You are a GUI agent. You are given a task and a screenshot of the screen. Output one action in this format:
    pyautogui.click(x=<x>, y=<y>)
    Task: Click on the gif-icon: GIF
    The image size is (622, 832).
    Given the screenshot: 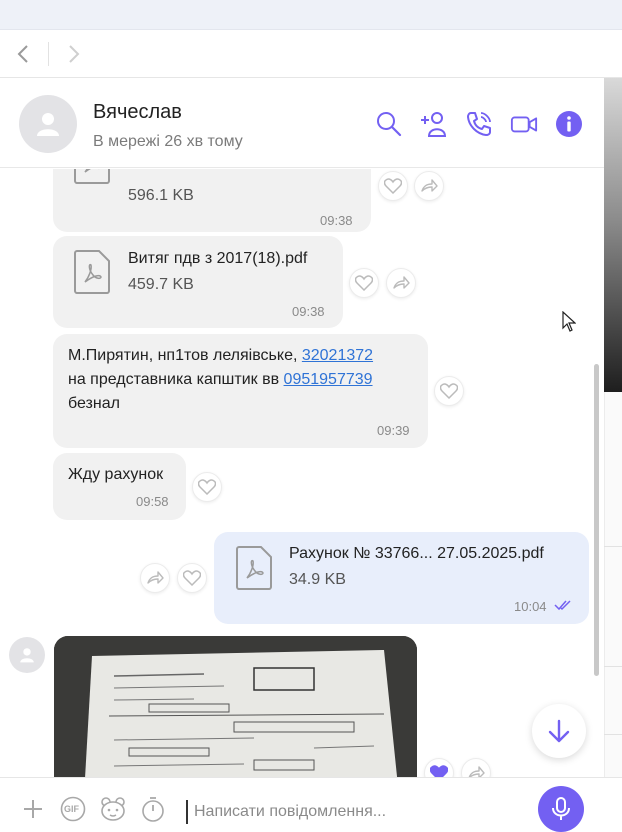 What is the action you would take?
    pyautogui.click(x=73, y=809)
    